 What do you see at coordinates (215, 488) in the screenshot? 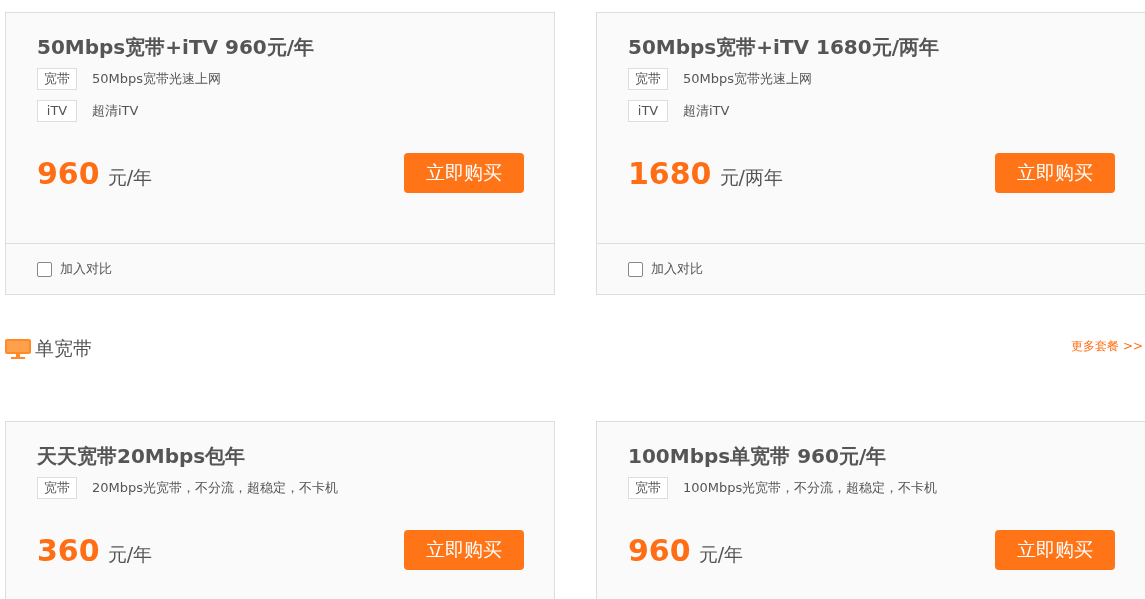
I see `feature-text: 20Mbps光宽带，不分流，超稳定，不卡机` at bounding box center [215, 488].